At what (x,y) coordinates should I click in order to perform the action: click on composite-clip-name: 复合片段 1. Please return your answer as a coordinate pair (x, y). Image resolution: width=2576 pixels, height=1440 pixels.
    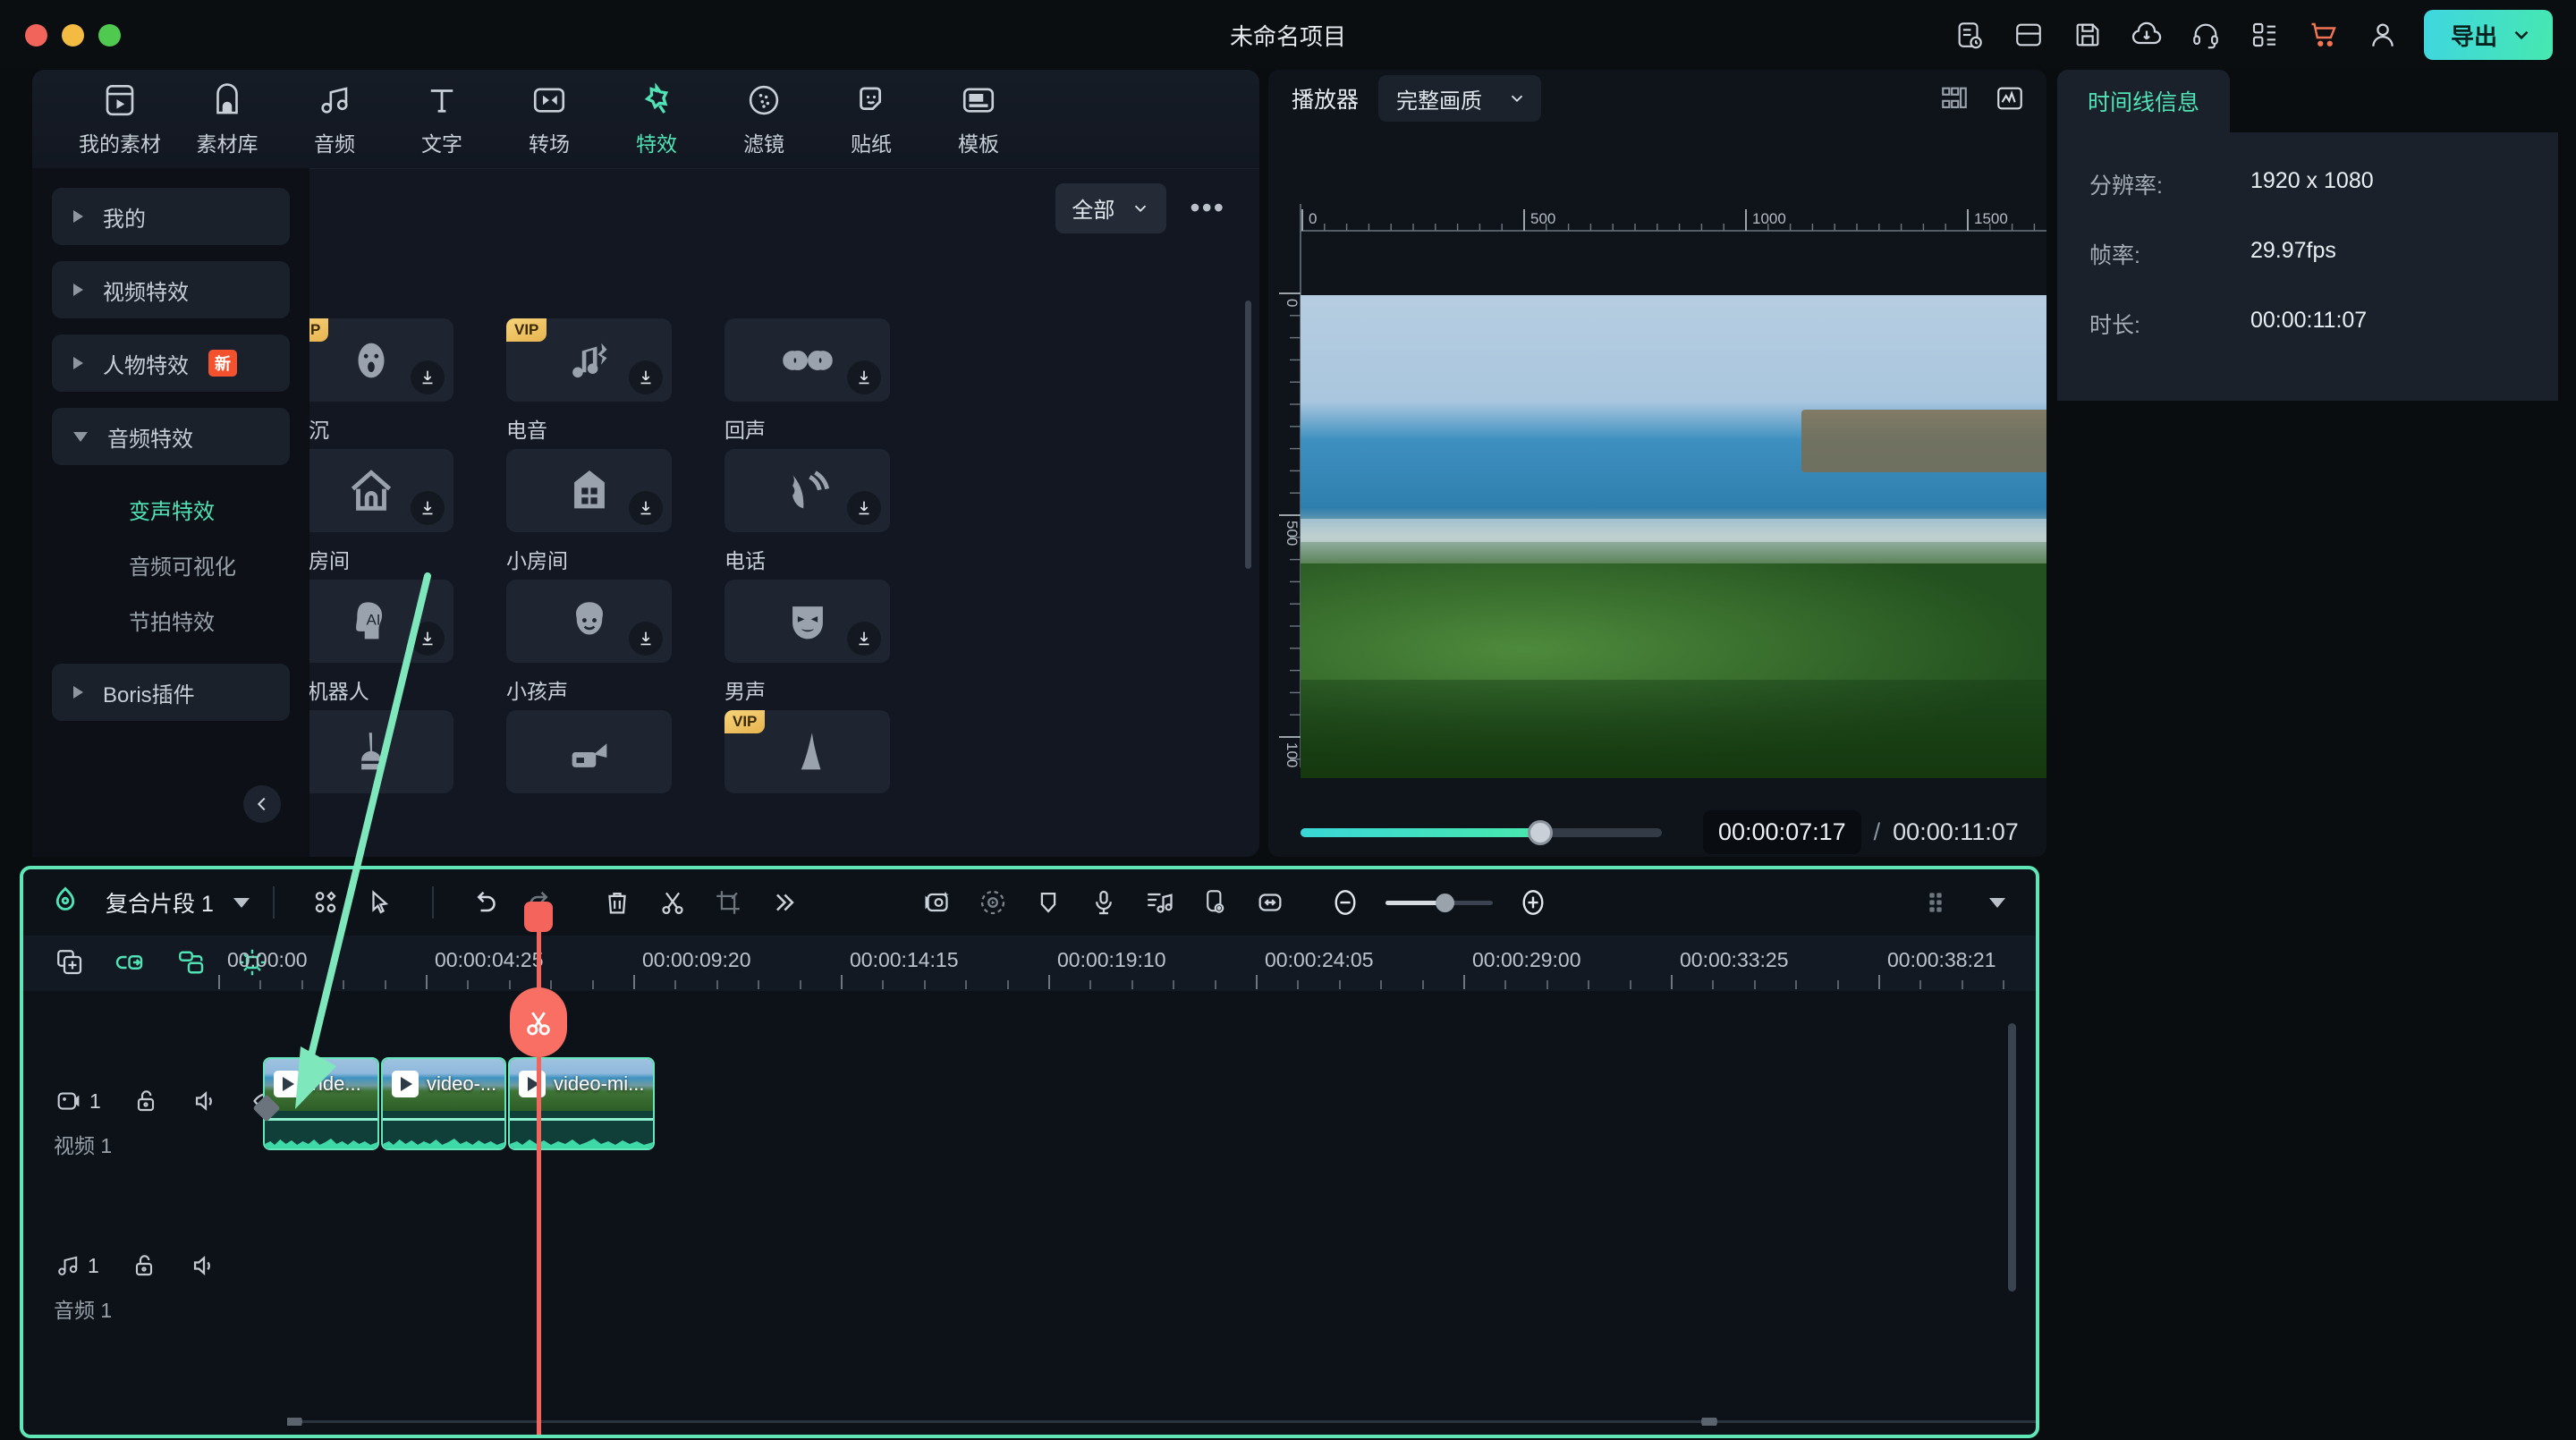
    Looking at the image, I should click on (160, 902).